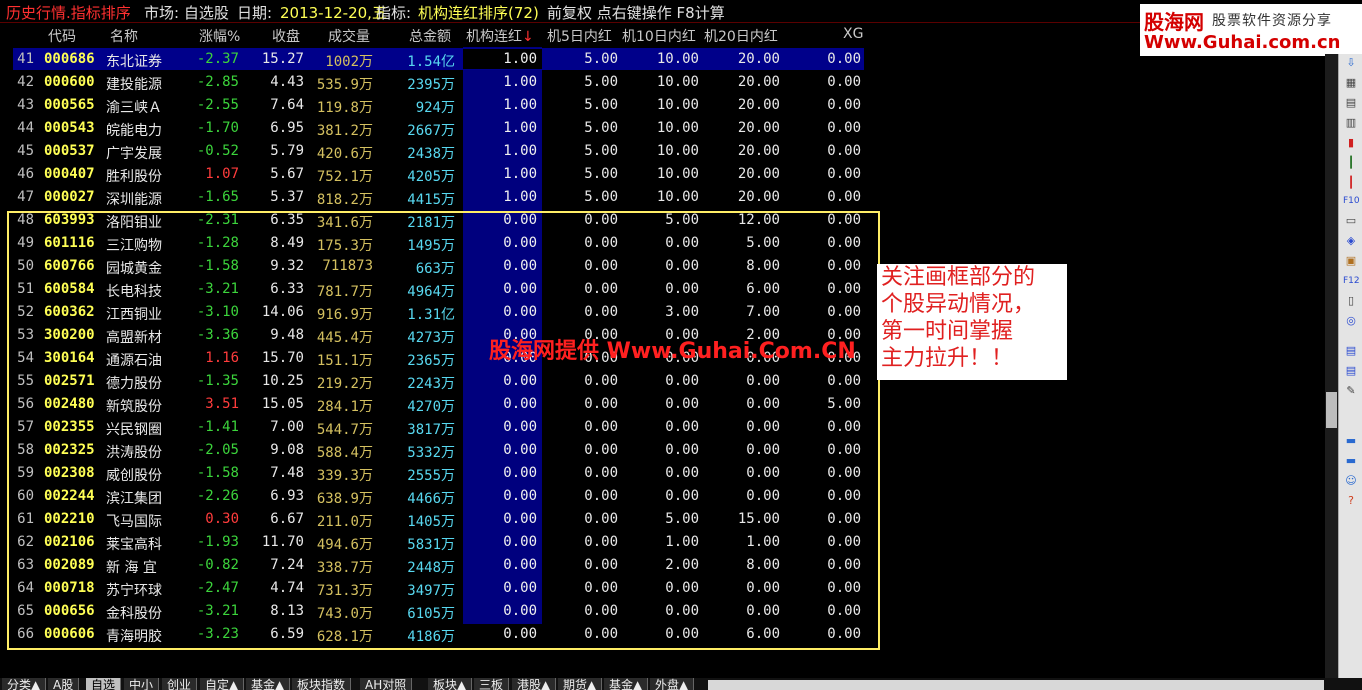  What do you see at coordinates (25, 174) in the screenshot?
I see `row-number-cell: 46` at bounding box center [25, 174].